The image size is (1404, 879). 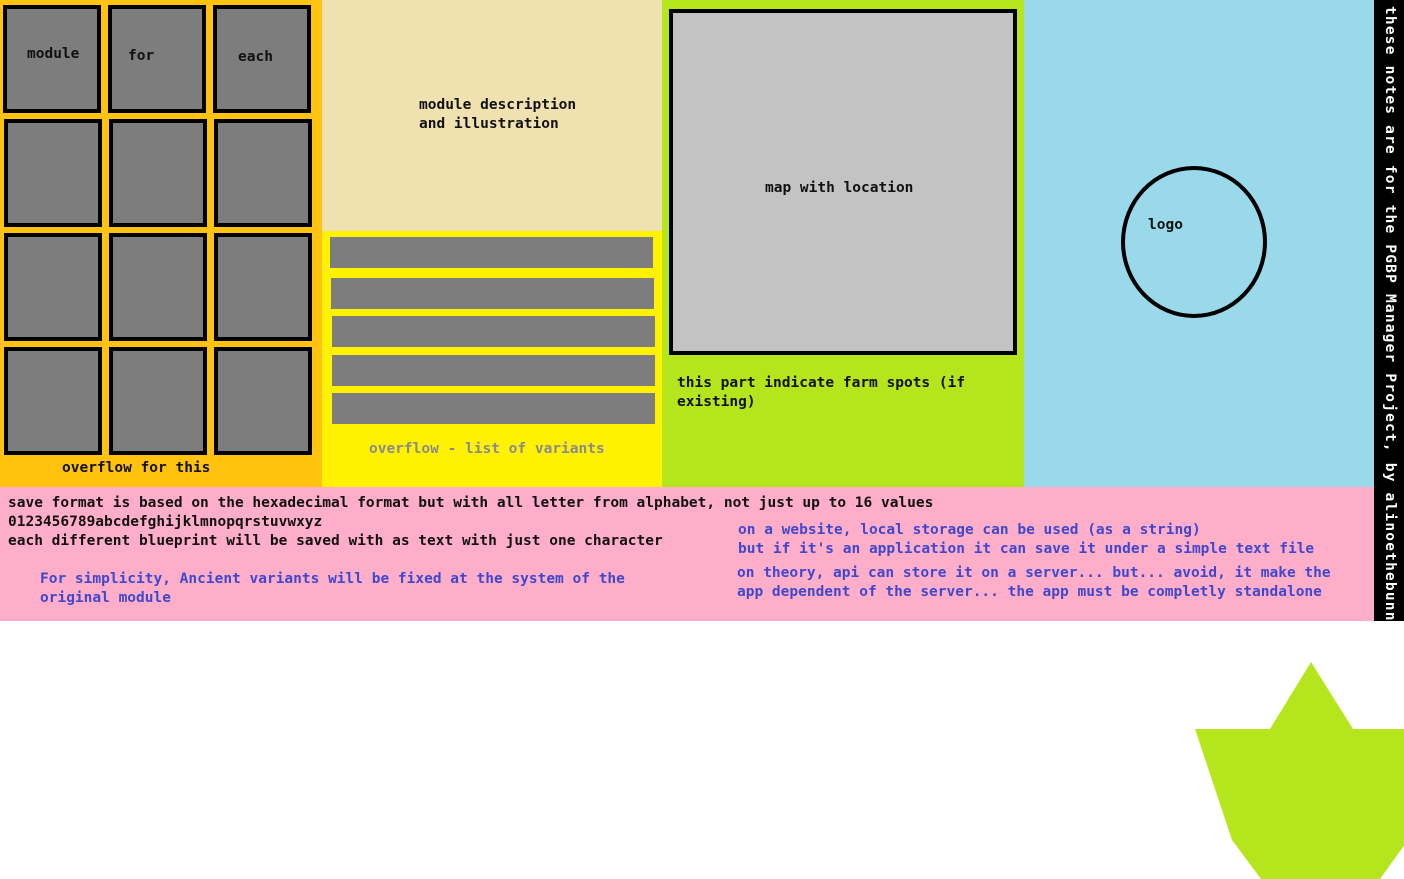 I want to click on save-format-line-2: 0123456789abcdefghijklmnopqrstuvwxyz, so click(x=165, y=522).